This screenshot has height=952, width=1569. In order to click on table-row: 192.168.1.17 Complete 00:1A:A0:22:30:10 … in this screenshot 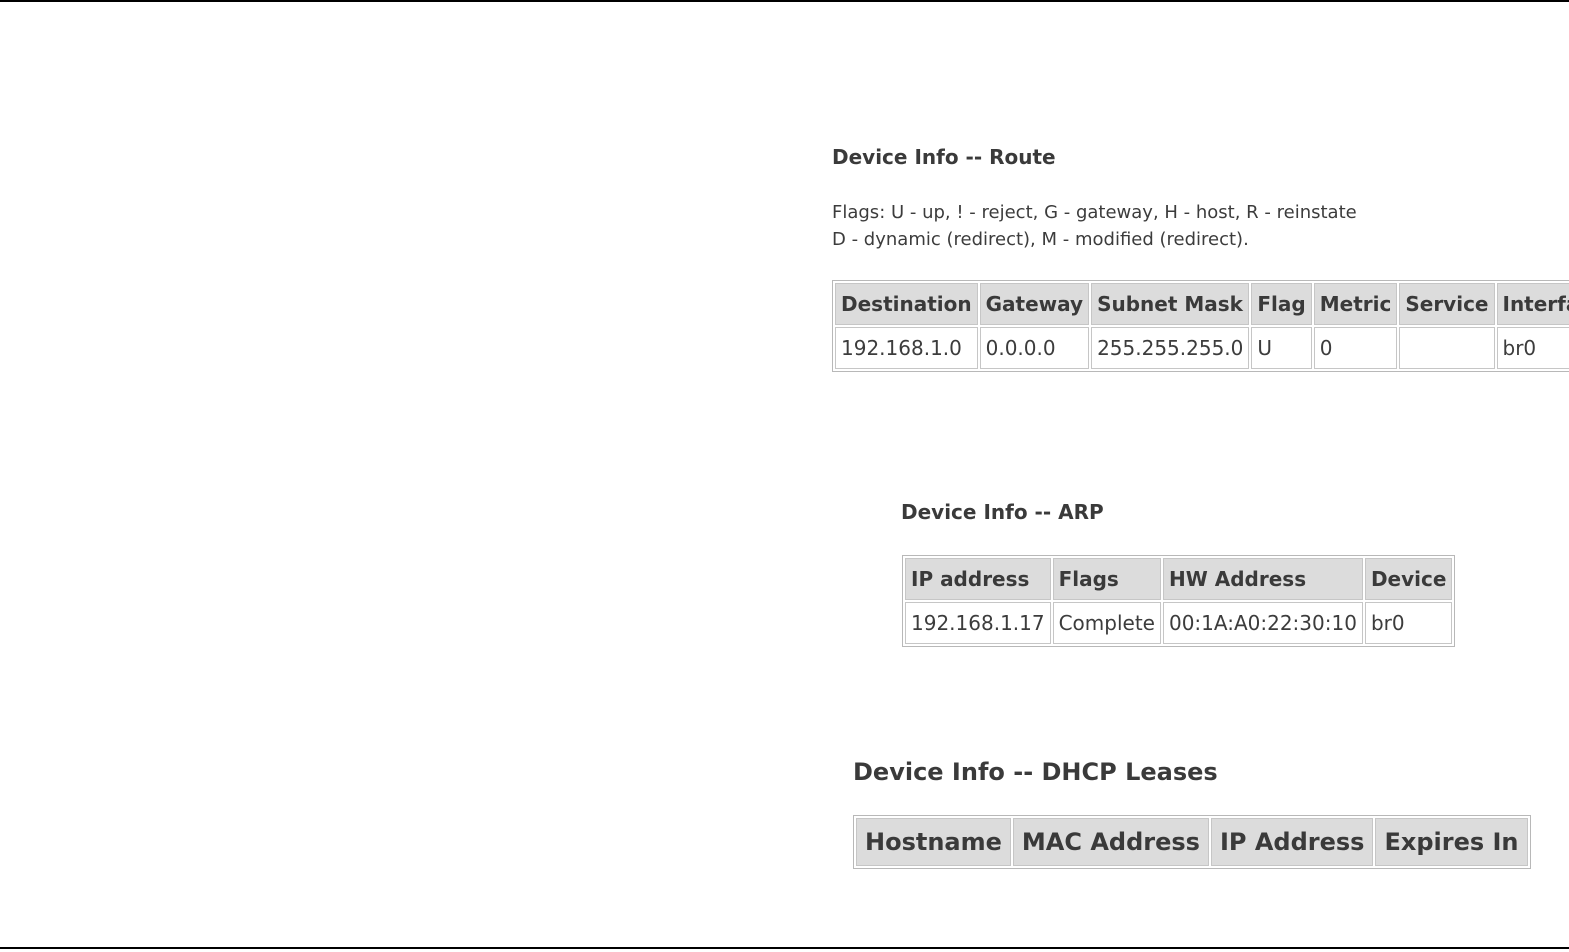, I will do `click(1179, 623)`.